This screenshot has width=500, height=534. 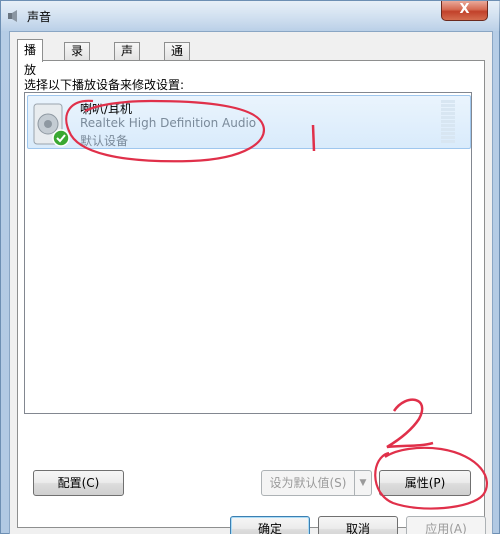 What do you see at coordinates (358, 525) in the screenshot?
I see `cancel-button: 取消` at bounding box center [358, 525].